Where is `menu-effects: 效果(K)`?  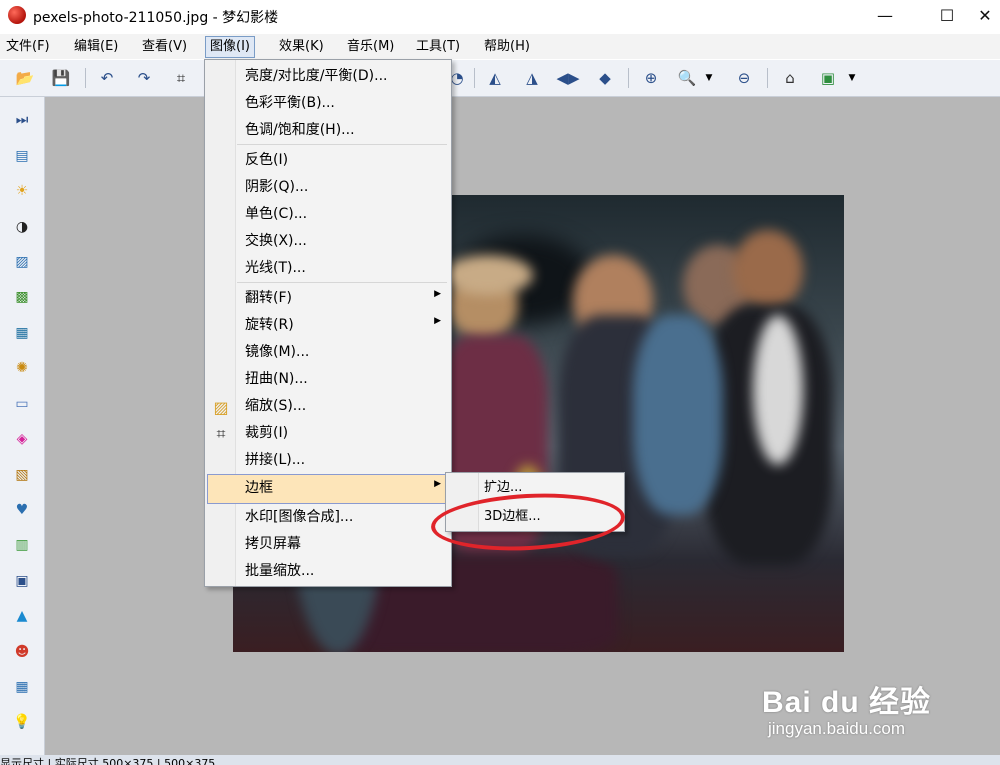
menu-effects: 效果(K) is located at coordinates (301, 47).